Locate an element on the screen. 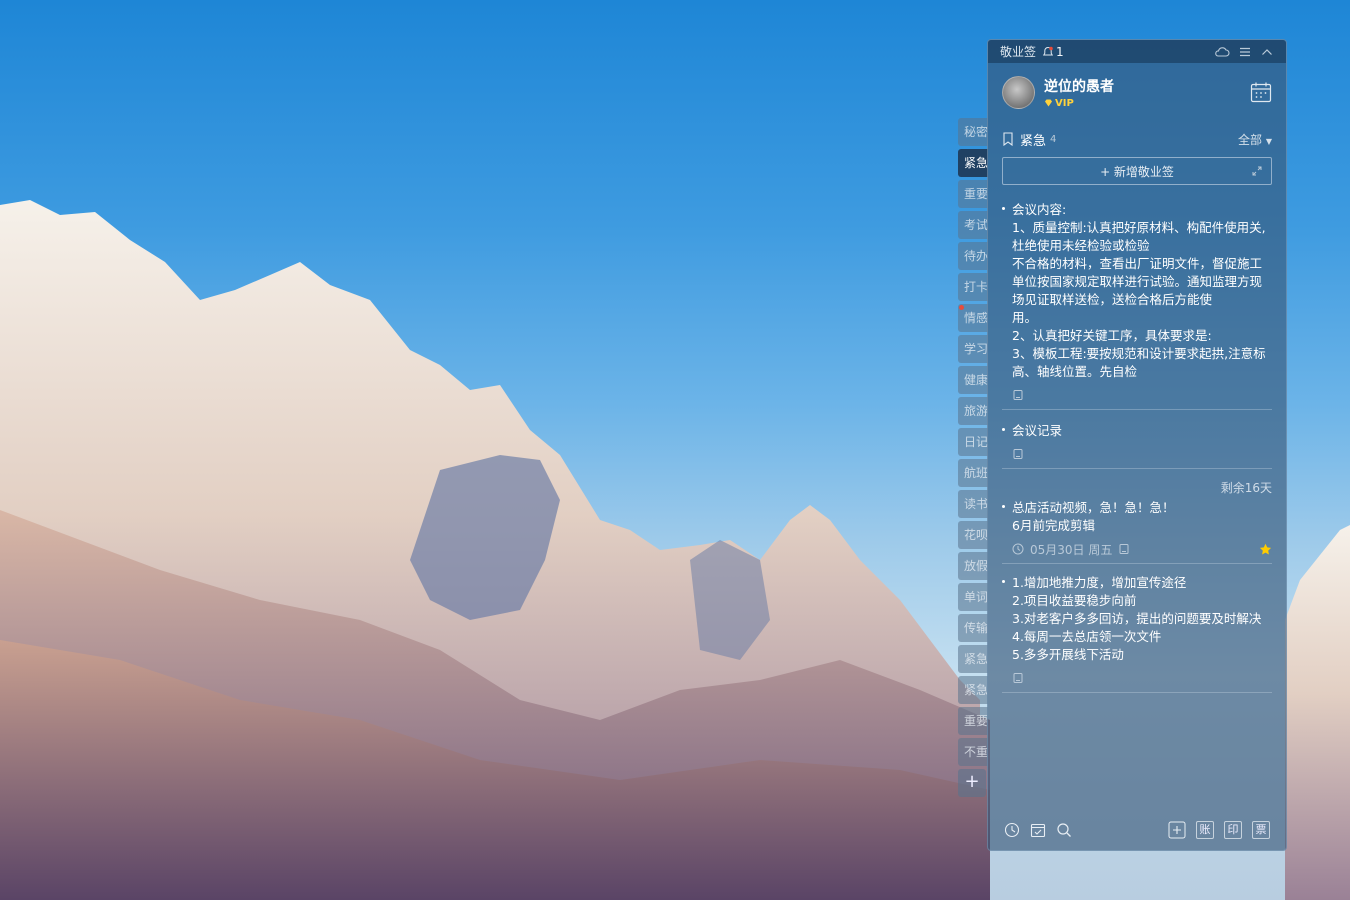  category-tab: 传输 is located at coordinates (973, 628).